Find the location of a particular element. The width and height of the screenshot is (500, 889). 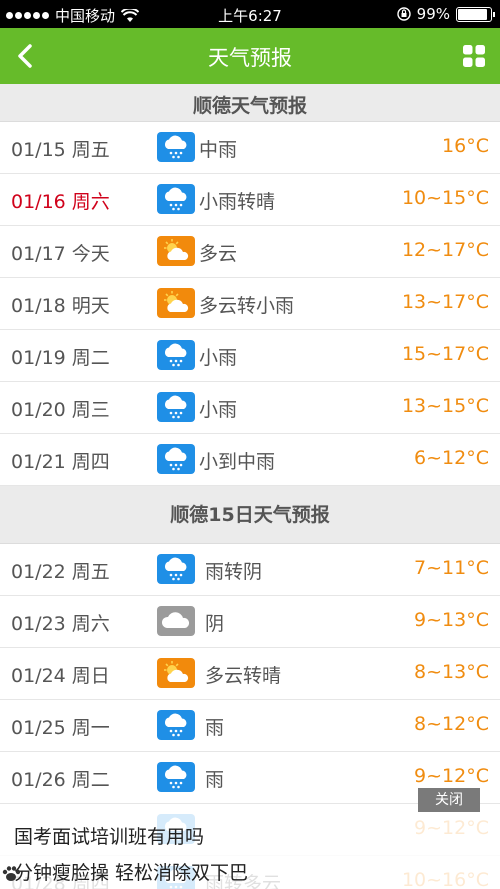

paw-icon is located at coordinates (11, 873).